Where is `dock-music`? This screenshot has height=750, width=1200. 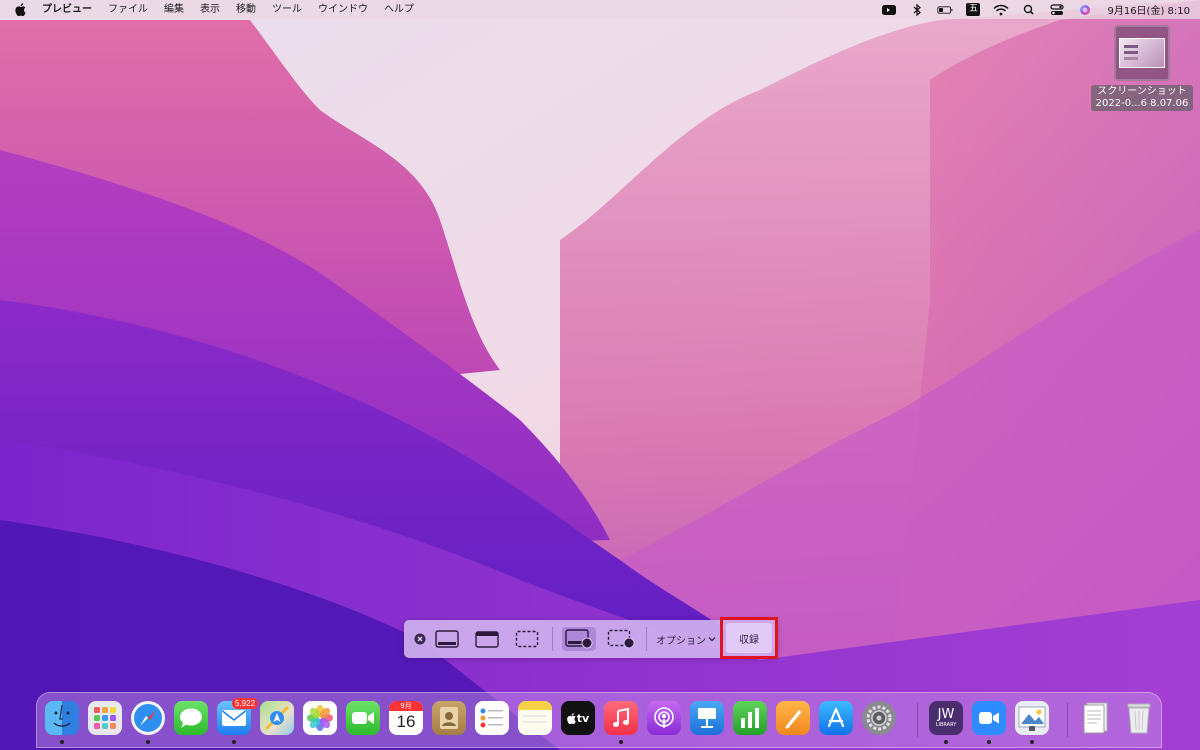 dock-music is located at coordinates (621, 722).